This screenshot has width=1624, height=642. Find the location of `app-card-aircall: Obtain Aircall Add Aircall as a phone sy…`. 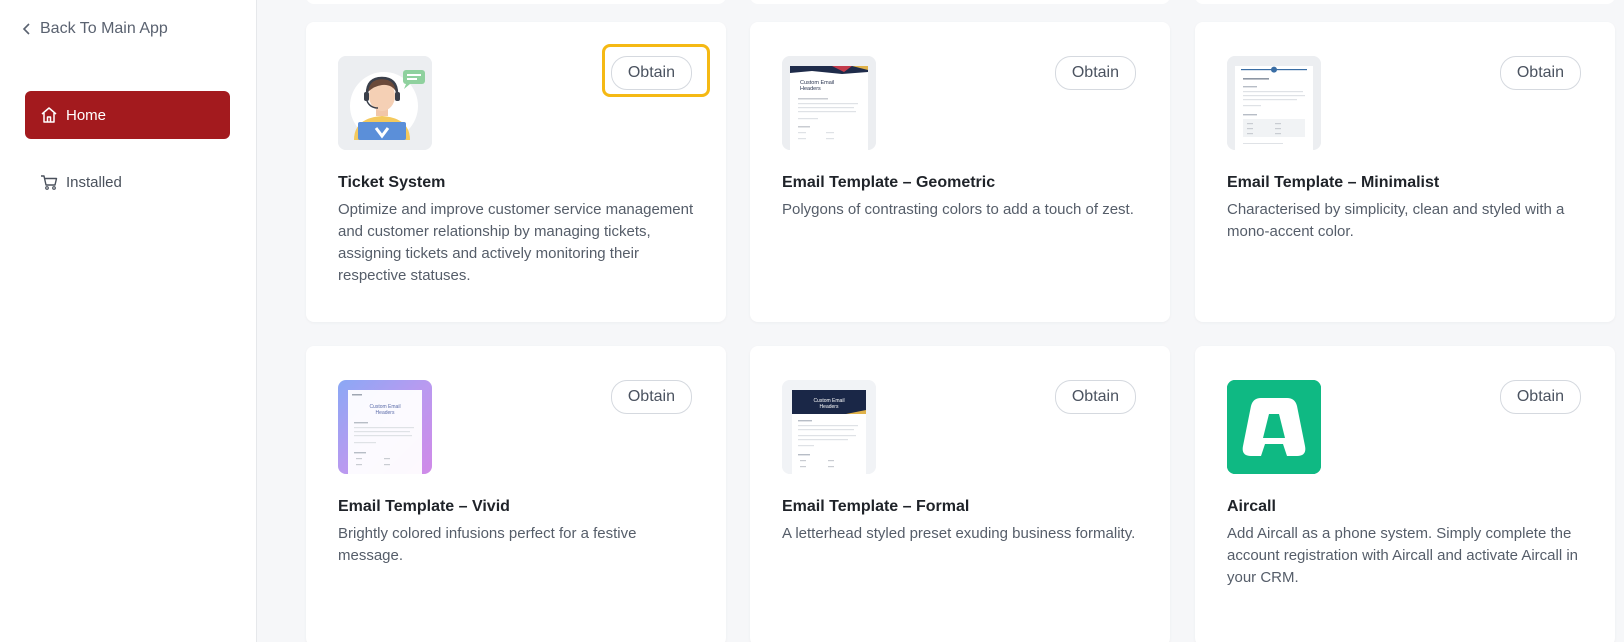

app-card-aircall: Obtain Aircall Add Aircall as a phone sy… is located at coordinates (1405, 494).